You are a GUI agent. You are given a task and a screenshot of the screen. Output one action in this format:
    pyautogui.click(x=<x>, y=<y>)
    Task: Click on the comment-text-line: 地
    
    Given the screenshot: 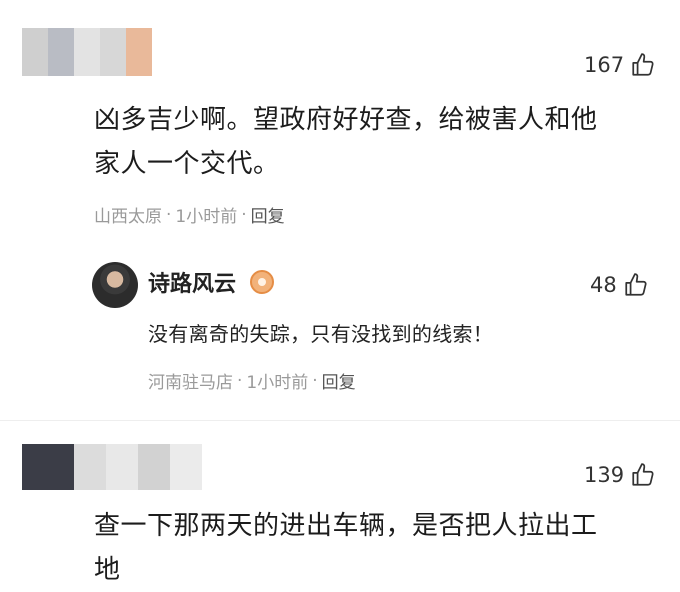 What is the action you would take?
    pyautogui.click(x=107, y=570)
    